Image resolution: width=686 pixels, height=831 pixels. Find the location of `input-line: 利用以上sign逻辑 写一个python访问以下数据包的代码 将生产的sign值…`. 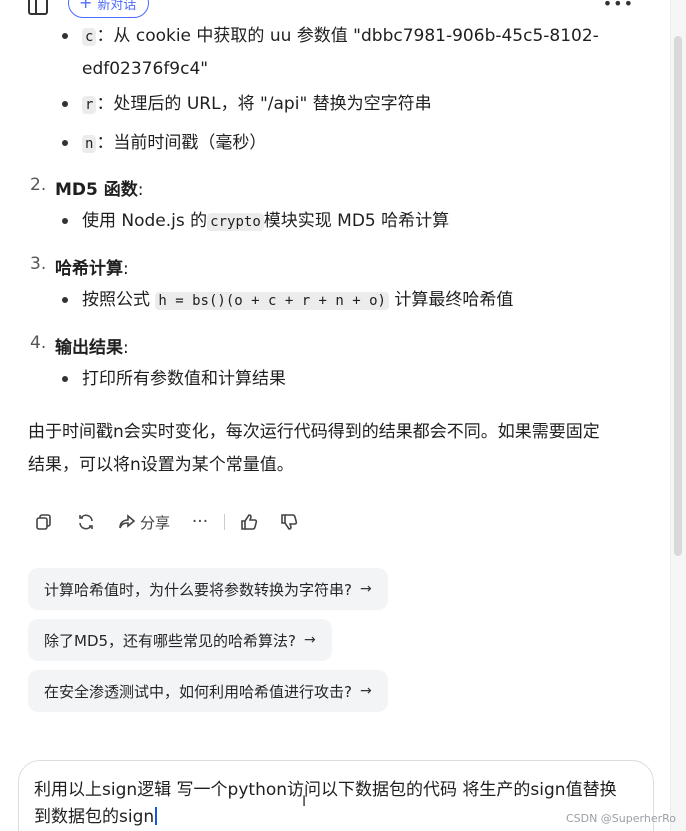

input-line: 利用以上sign逻辑 写一个python访问以下数据包的代码 将生产的sign值… is located at coordinates (325, 790).